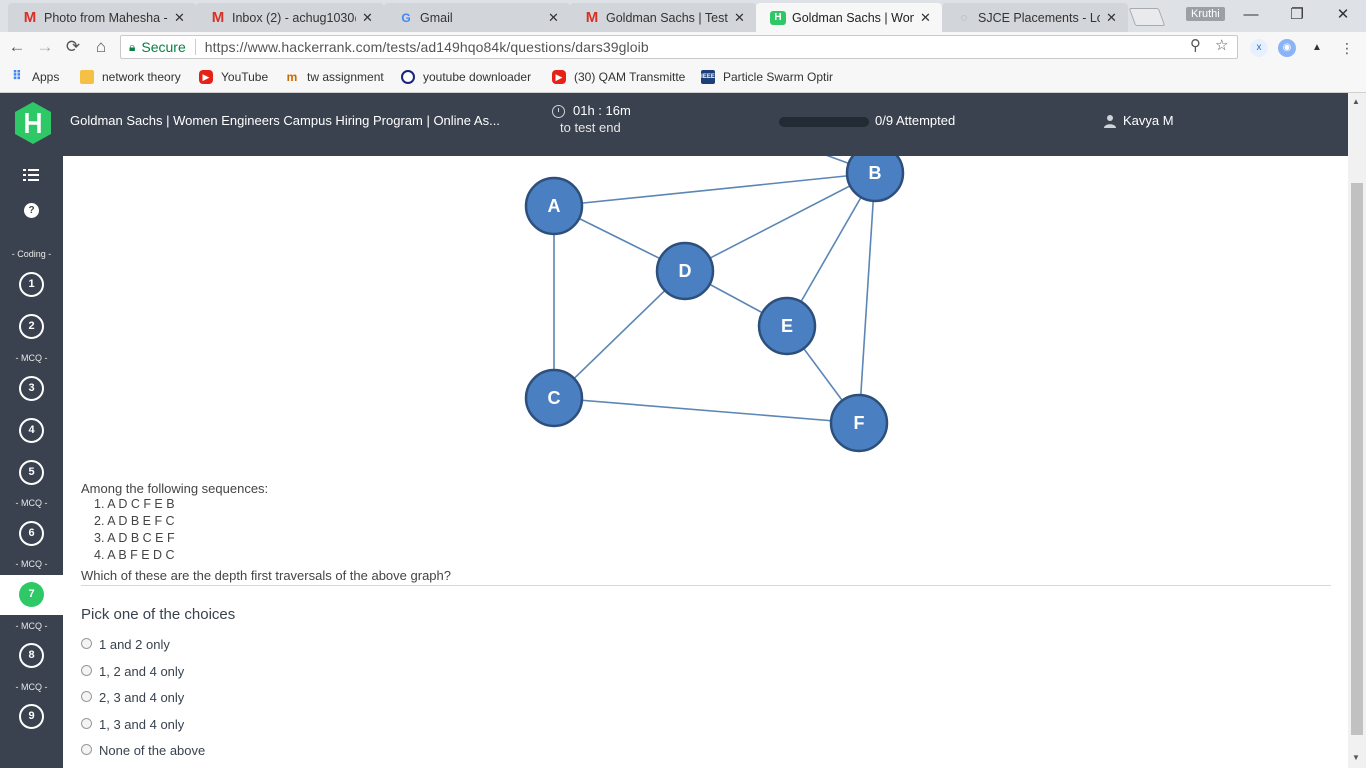 This screenshot has width=1366, height=768. What do you see at coordinates (87, 77) in the screenshot?
I see `folder-icon` at bounding box center [87, 77].